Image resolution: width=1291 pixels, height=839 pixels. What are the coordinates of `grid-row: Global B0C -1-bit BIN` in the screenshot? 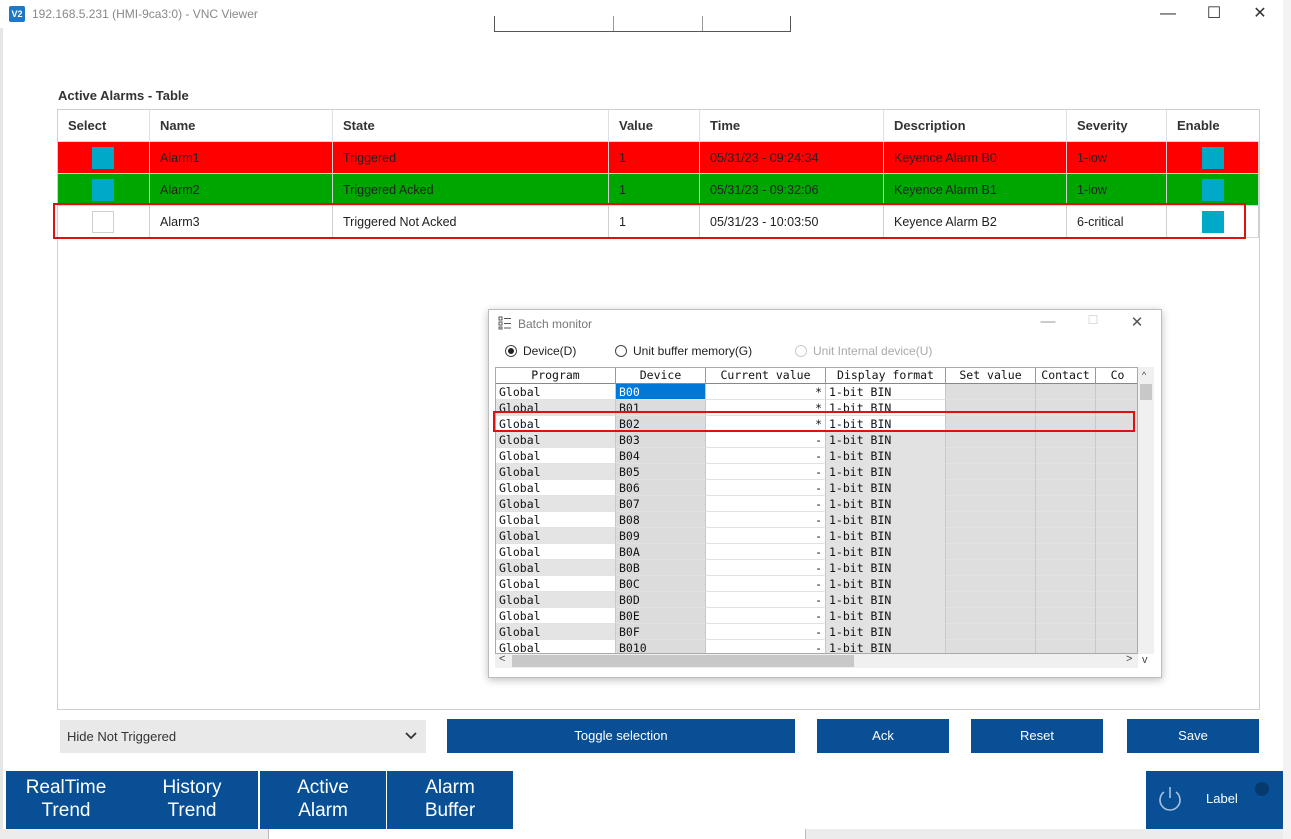 It's located at (816, 584).